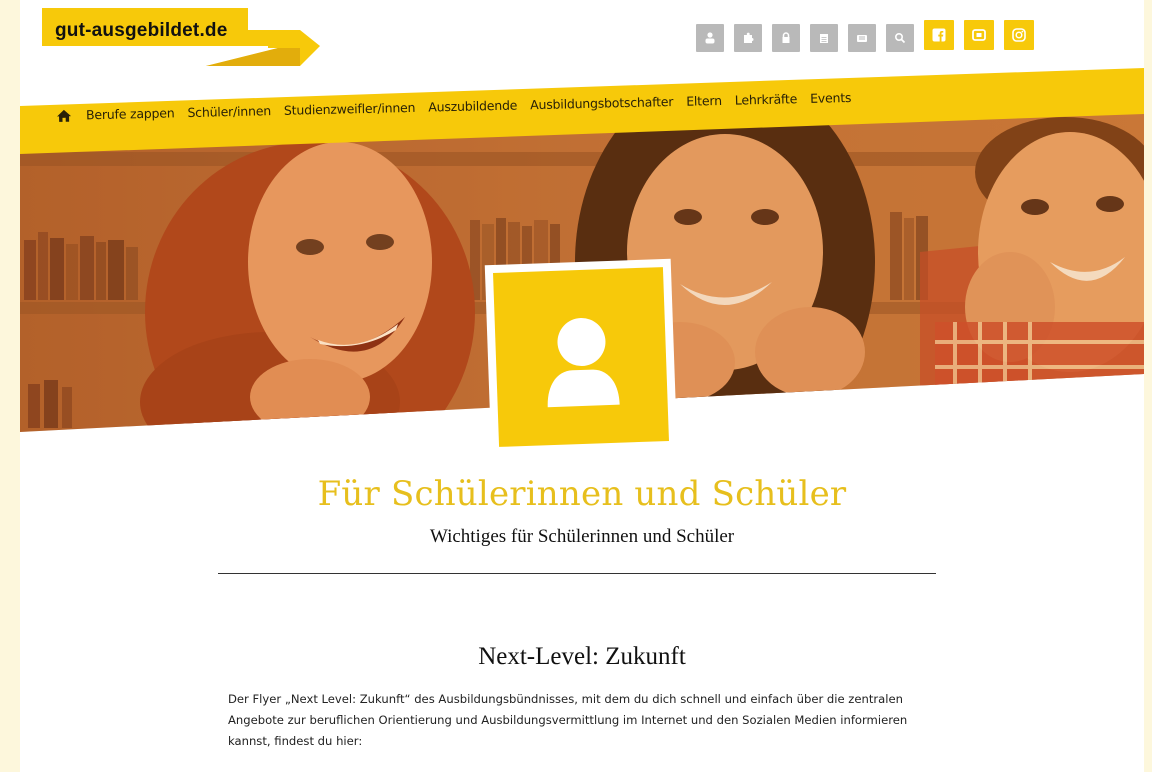 The width and height of the screenshot is (1152, 772). What do you see at coordinates (830, 97) in the screenshot?
I see `nav-item-events: Events` at bounding box center [830, 97].